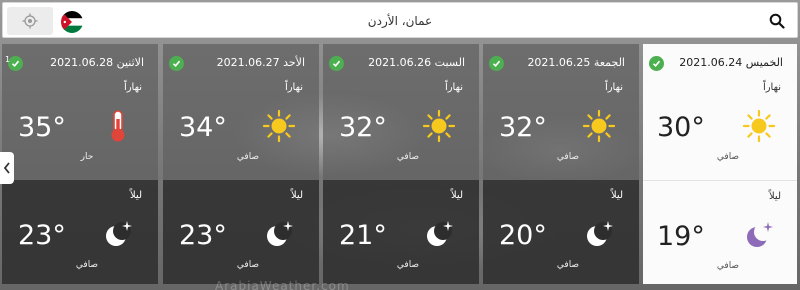 This screenshot has height=290, width=800. What do you see at coordinates (42, 127) in the screenshot?
I see `day-temperature: 35°` at bounding box center [42, 127].